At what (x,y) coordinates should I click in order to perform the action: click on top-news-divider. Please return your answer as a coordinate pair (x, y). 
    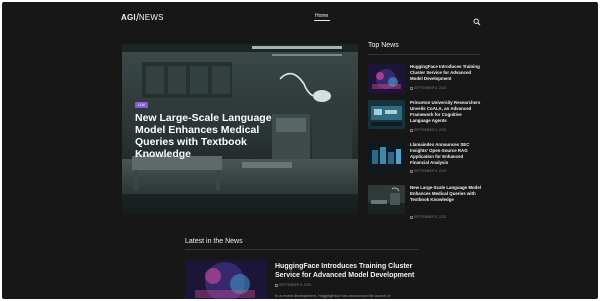
    Looking at the image, I should click on (424, 54).